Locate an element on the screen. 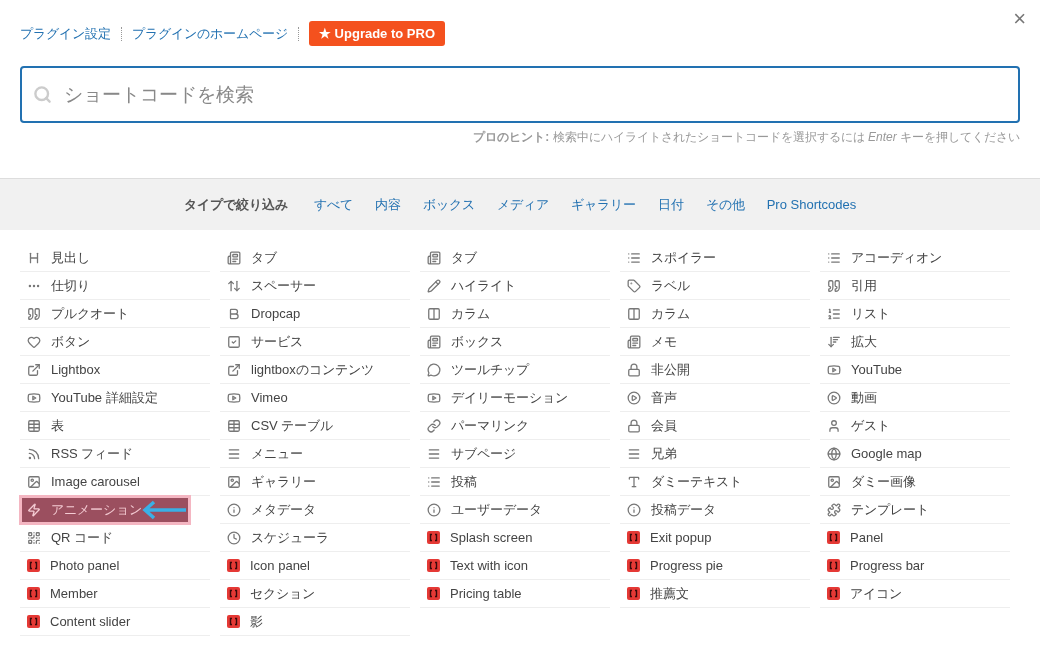 This screenshot has width=1040, height=661. shortcode-item: 兄弟 is located at coordinates (715, 454).